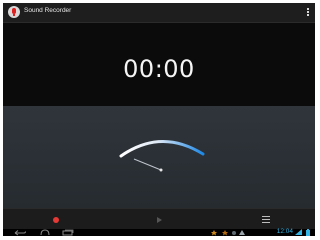  What do you see at coordinates (159, 232) in the screenshot?
I see `system-bar: 12:04` at bounding box center [159, 232].